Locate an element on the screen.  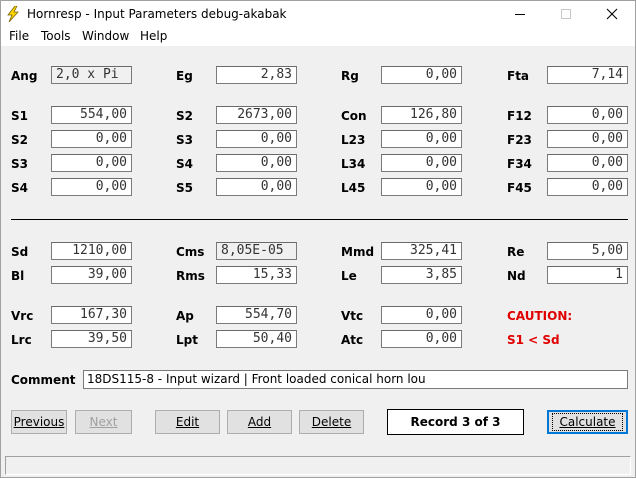
label-s1: S1 is located at coordinates (19, 116).